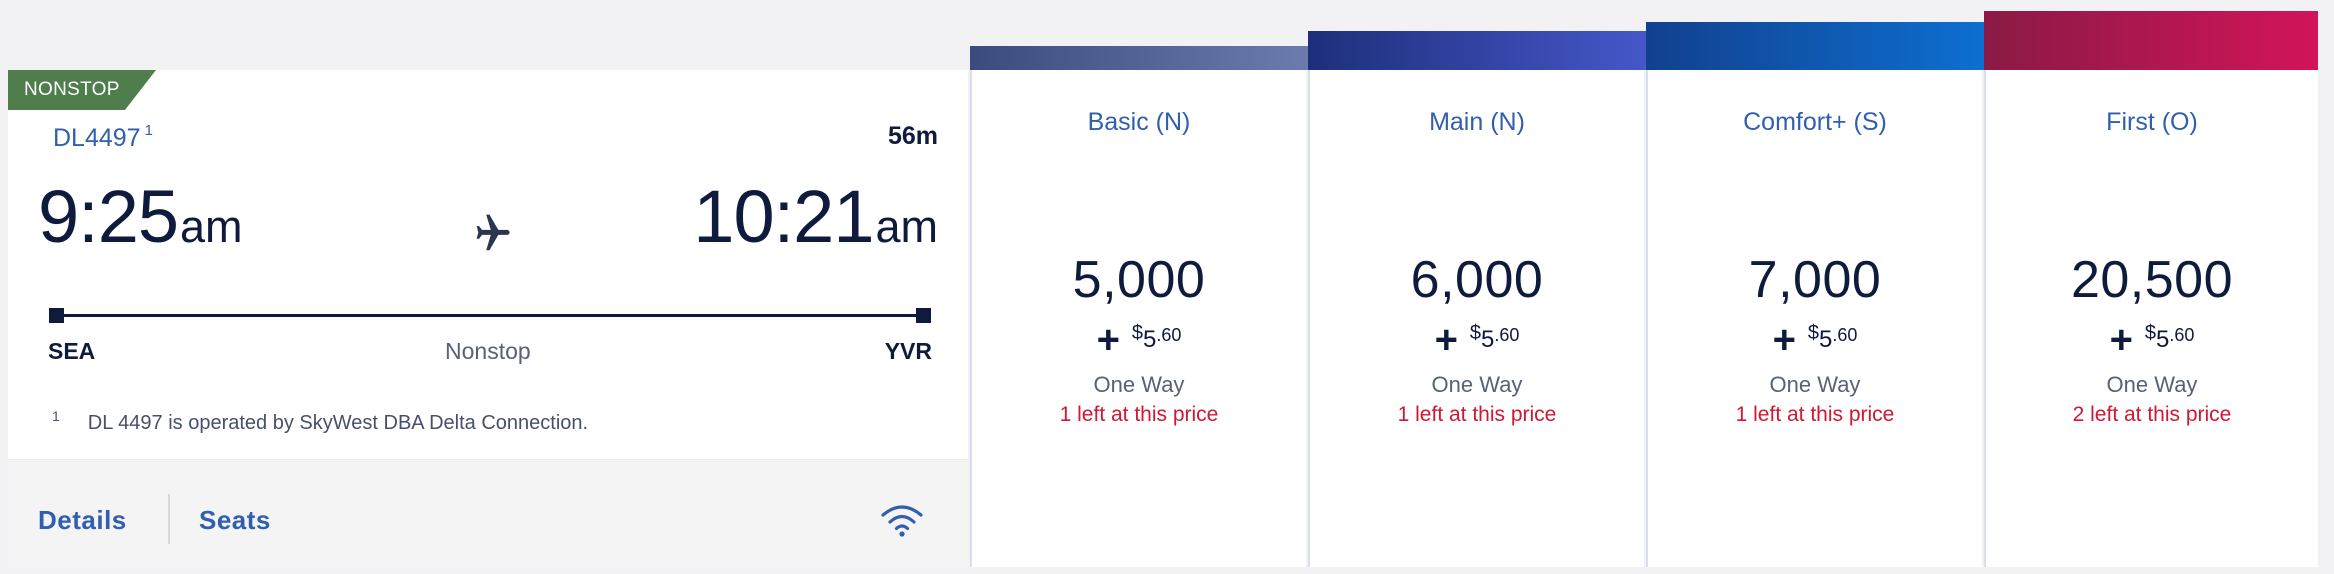 This screenshot has width=2334, height=574. I want to click on origin-marker, so click(56, 315).